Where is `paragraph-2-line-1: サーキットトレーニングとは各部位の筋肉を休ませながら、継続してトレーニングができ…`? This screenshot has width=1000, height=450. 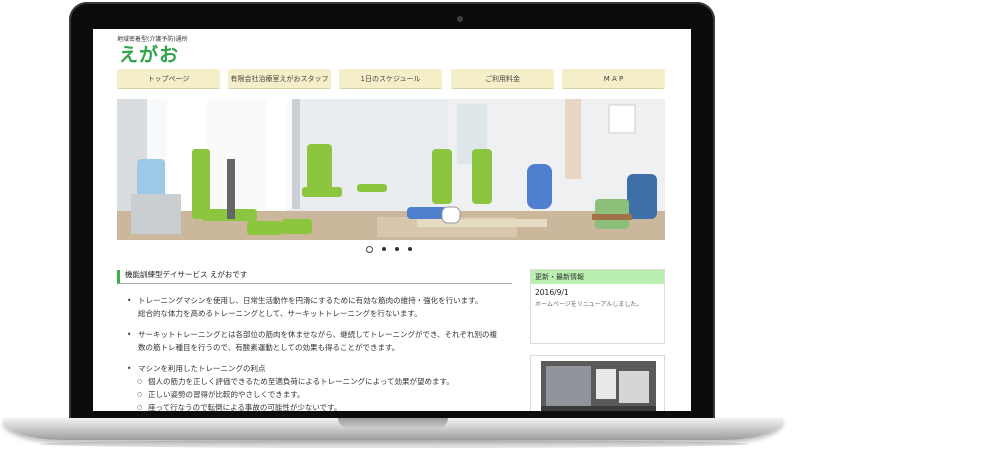
paragraph-2-line-1: サーキットトレーニングとは各部位の筋肉を休ませながら、継続してトレーニングができ… is located at coordinates (318, 334).